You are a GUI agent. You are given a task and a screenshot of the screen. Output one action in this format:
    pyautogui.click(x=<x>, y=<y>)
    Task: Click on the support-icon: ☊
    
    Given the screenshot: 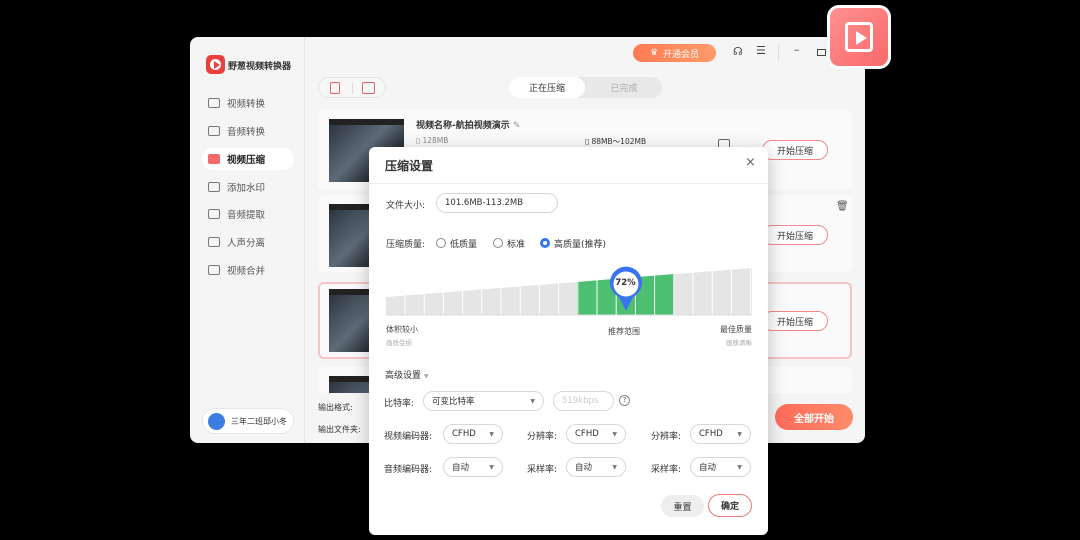 What is the action you would take?
    pyautogui.click(x=738, y=51)
    